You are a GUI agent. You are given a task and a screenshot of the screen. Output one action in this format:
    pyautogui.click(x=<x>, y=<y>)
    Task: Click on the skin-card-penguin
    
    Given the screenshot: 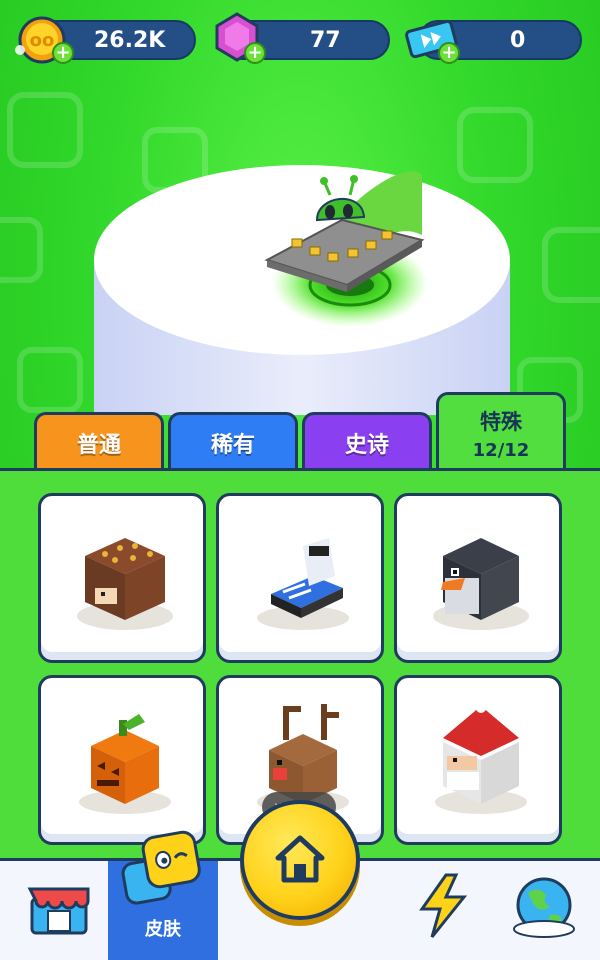 What is the action you would take?
    pyautogui.click(x=478, y=578)
    